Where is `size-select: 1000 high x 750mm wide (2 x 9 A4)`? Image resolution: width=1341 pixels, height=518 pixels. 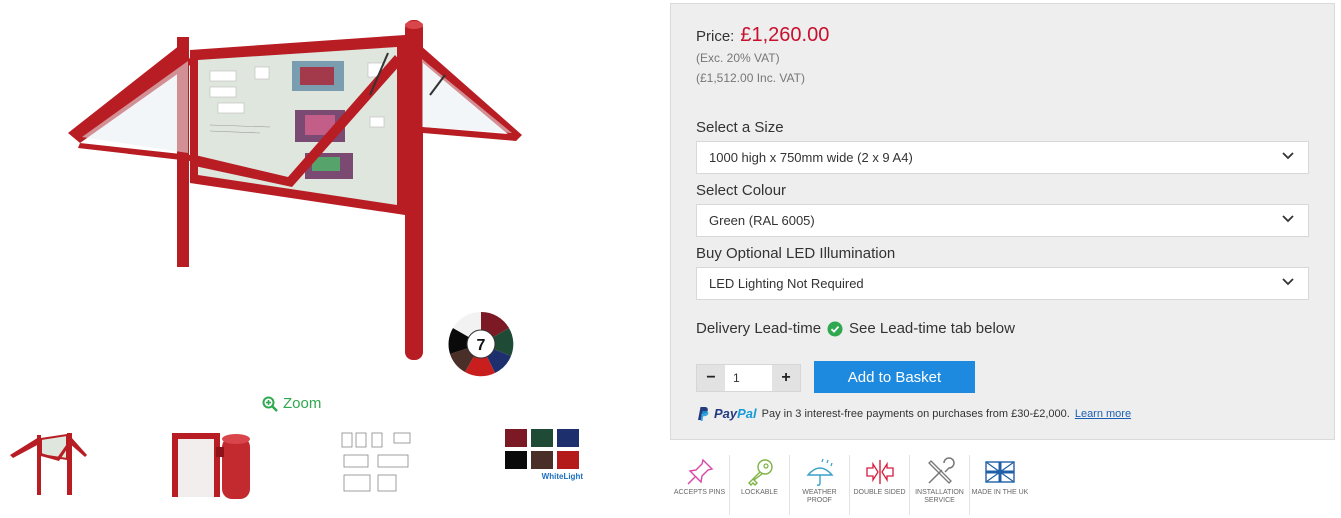
size-select: 1000 high x 750mm wide (2 x 9 A4) is located at coordinates (1002, 157).